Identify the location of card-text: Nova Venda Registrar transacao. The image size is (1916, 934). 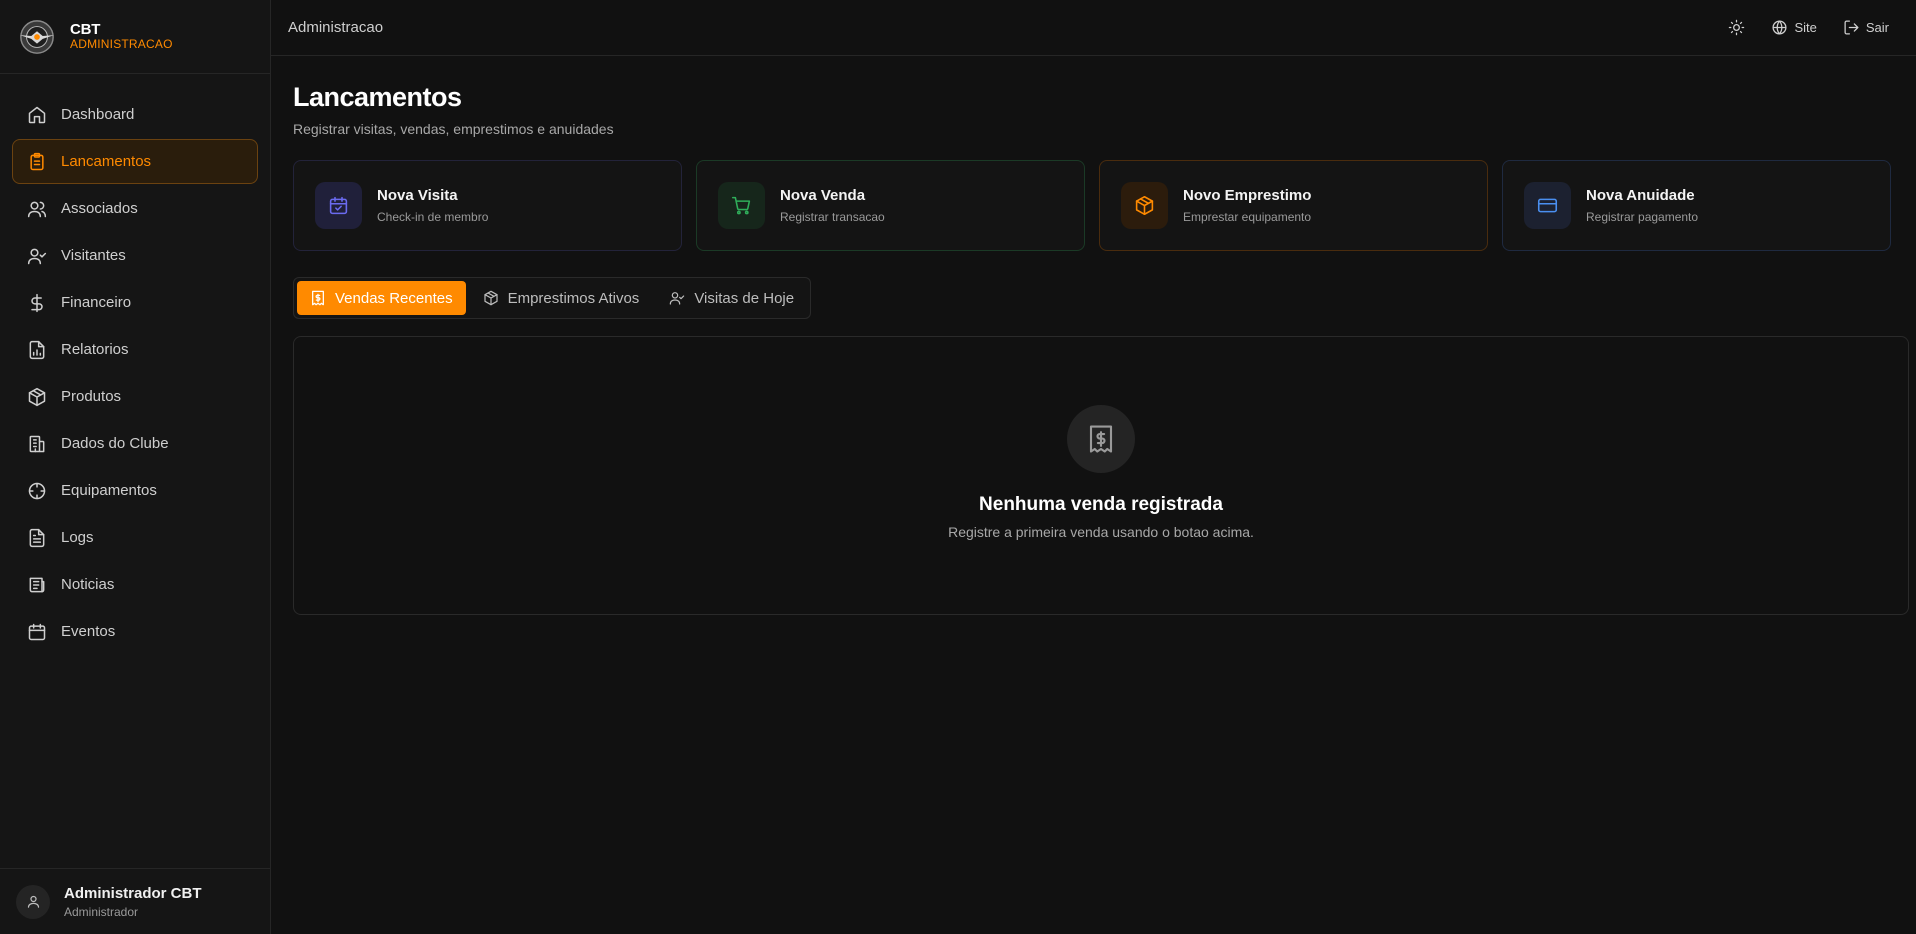
(832, 205).